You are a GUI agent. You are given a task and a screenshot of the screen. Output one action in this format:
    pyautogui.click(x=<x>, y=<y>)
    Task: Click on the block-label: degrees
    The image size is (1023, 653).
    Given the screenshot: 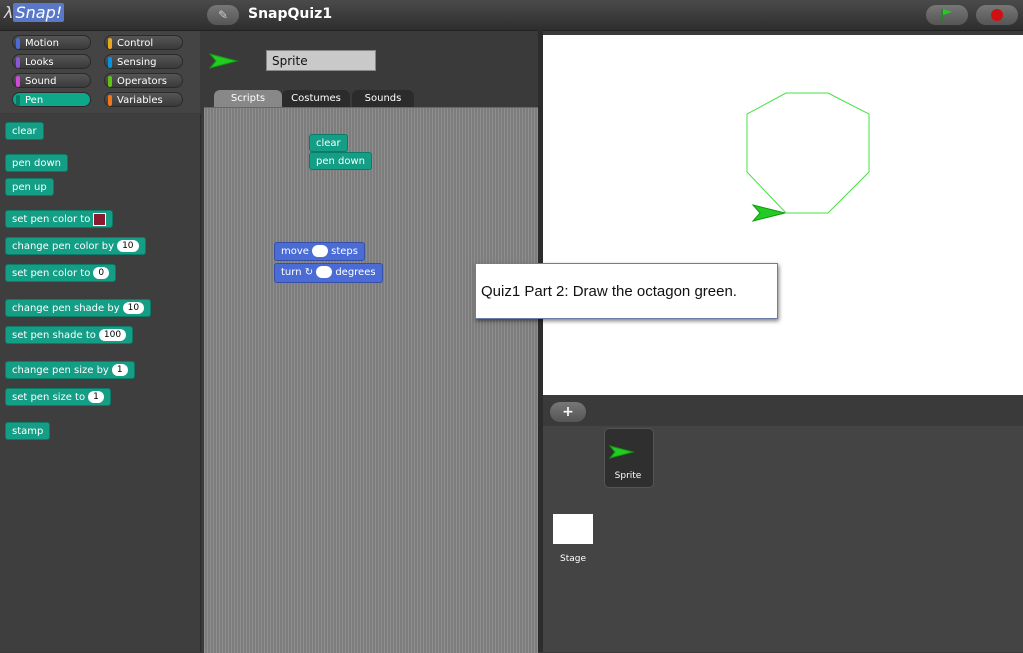 What is the action you would take?
    pyautogui.click(x=355, y=272)
    